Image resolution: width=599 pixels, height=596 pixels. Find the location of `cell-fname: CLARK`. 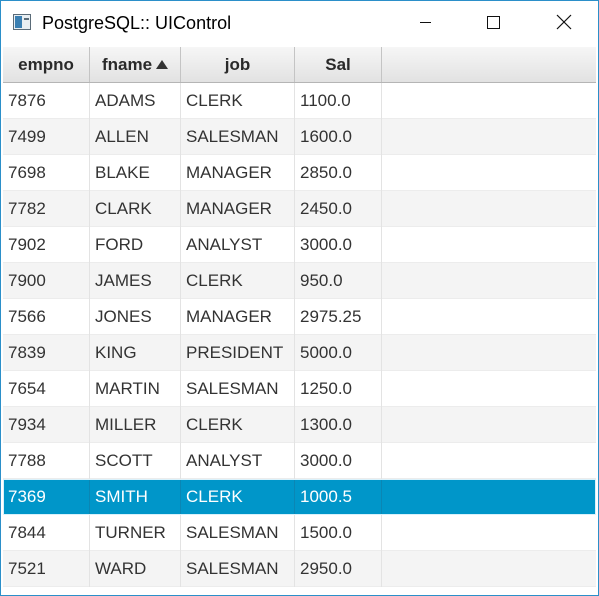

cell-fname: CLARK is located at coordinates (135, 209).